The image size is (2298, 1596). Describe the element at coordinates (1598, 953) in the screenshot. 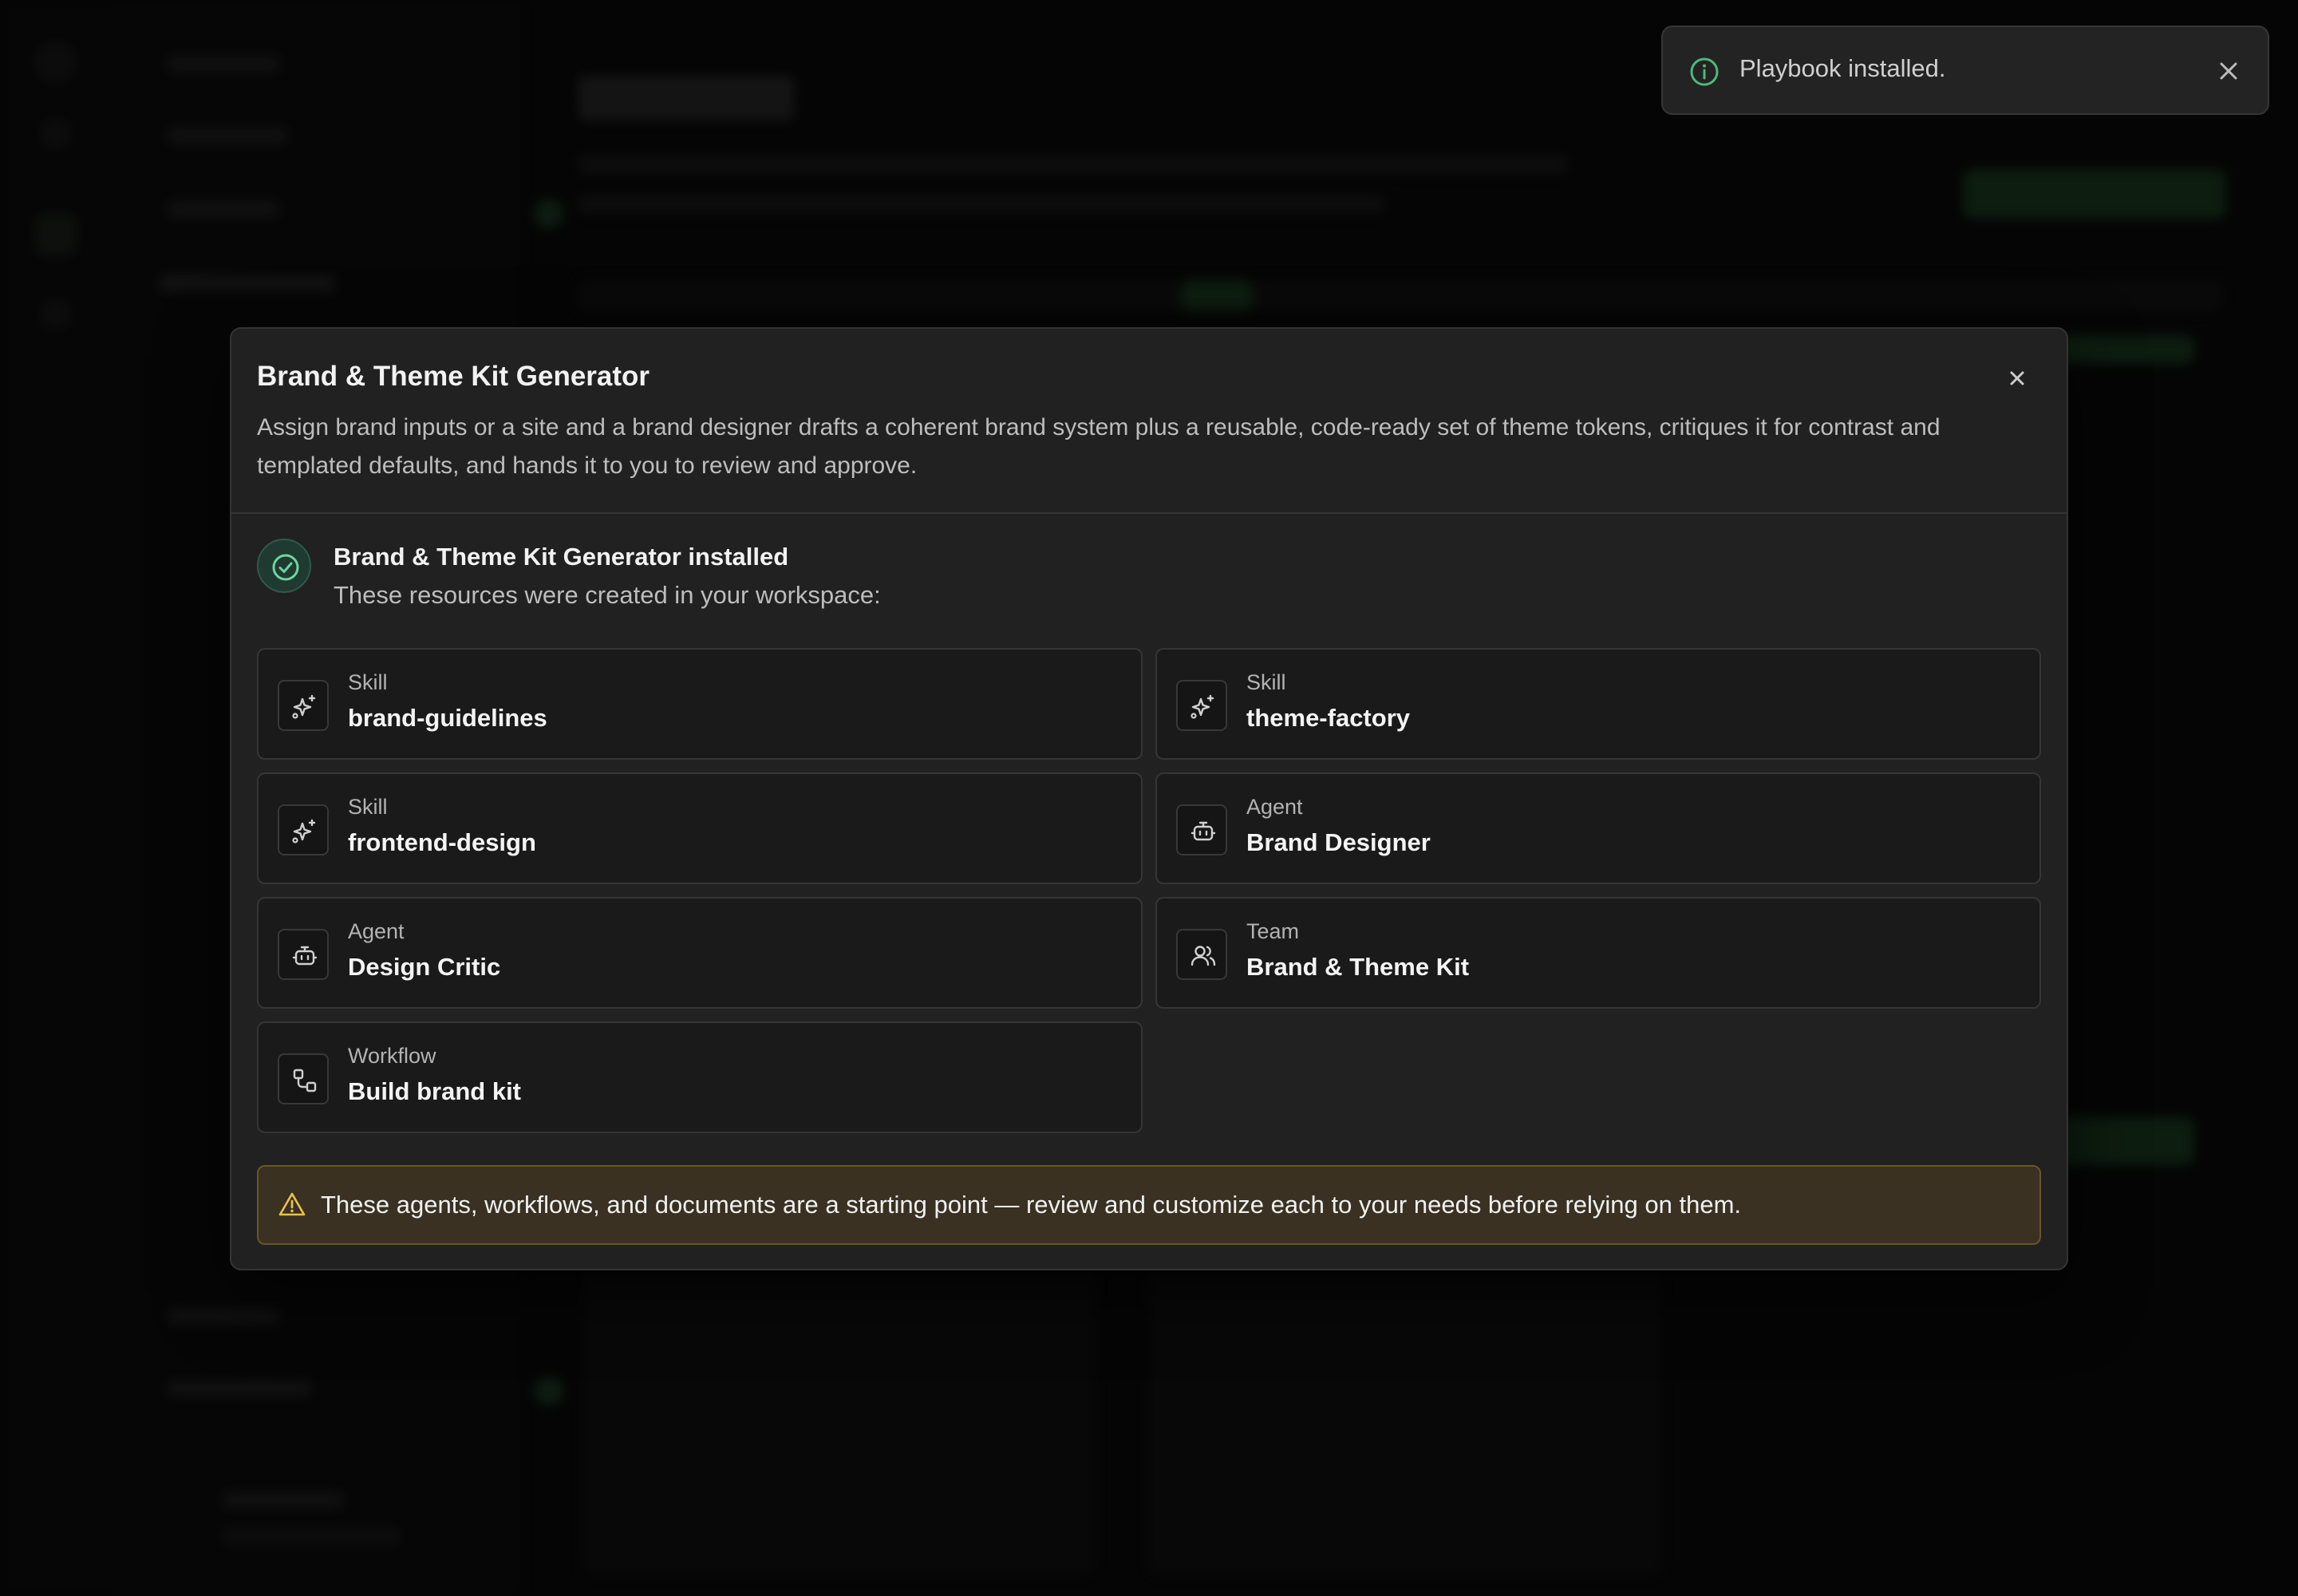

I see `resource-card-brand-theme-kit: Team Brand & Theme Kit` at that location.